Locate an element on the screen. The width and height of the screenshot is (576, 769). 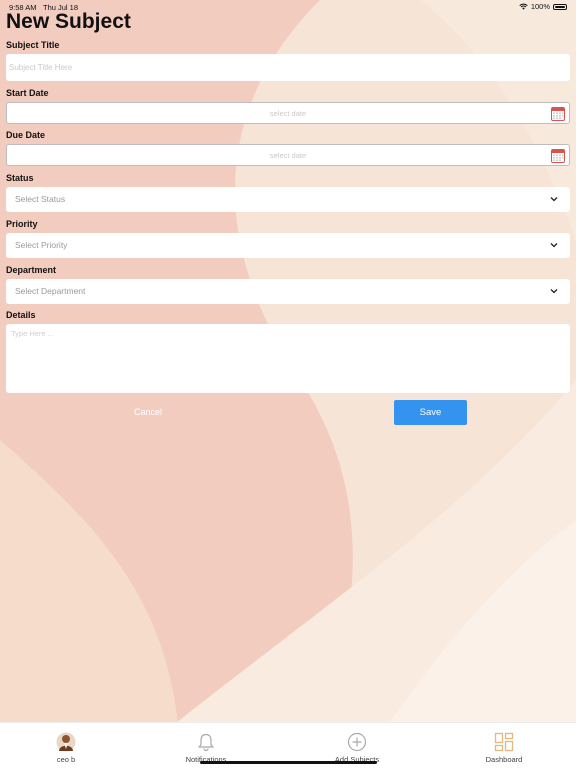
department-select: Select Department is located at coordinates (288, 291).